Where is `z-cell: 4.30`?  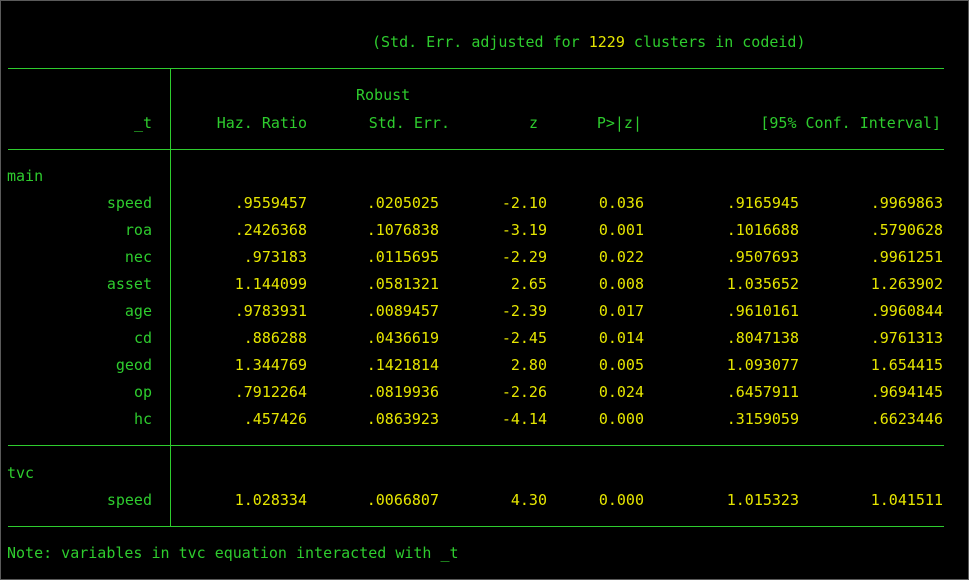
z-cell: 4.30 is located at coordinates (528, 500).